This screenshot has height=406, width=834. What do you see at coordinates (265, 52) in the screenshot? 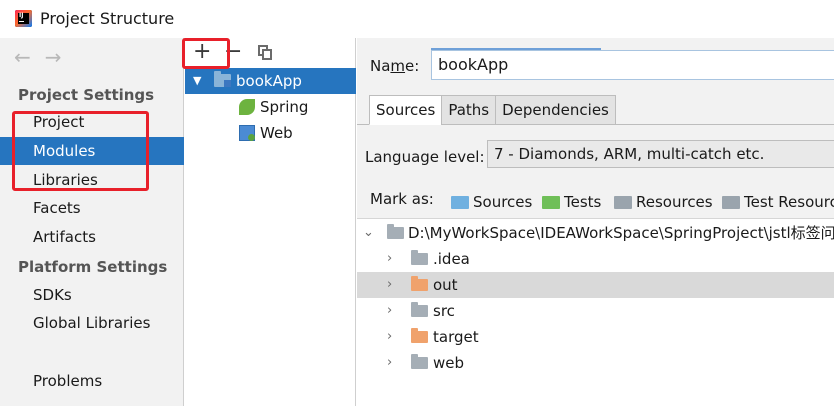
I see `copy-icon` at bounding box center [265, 52].